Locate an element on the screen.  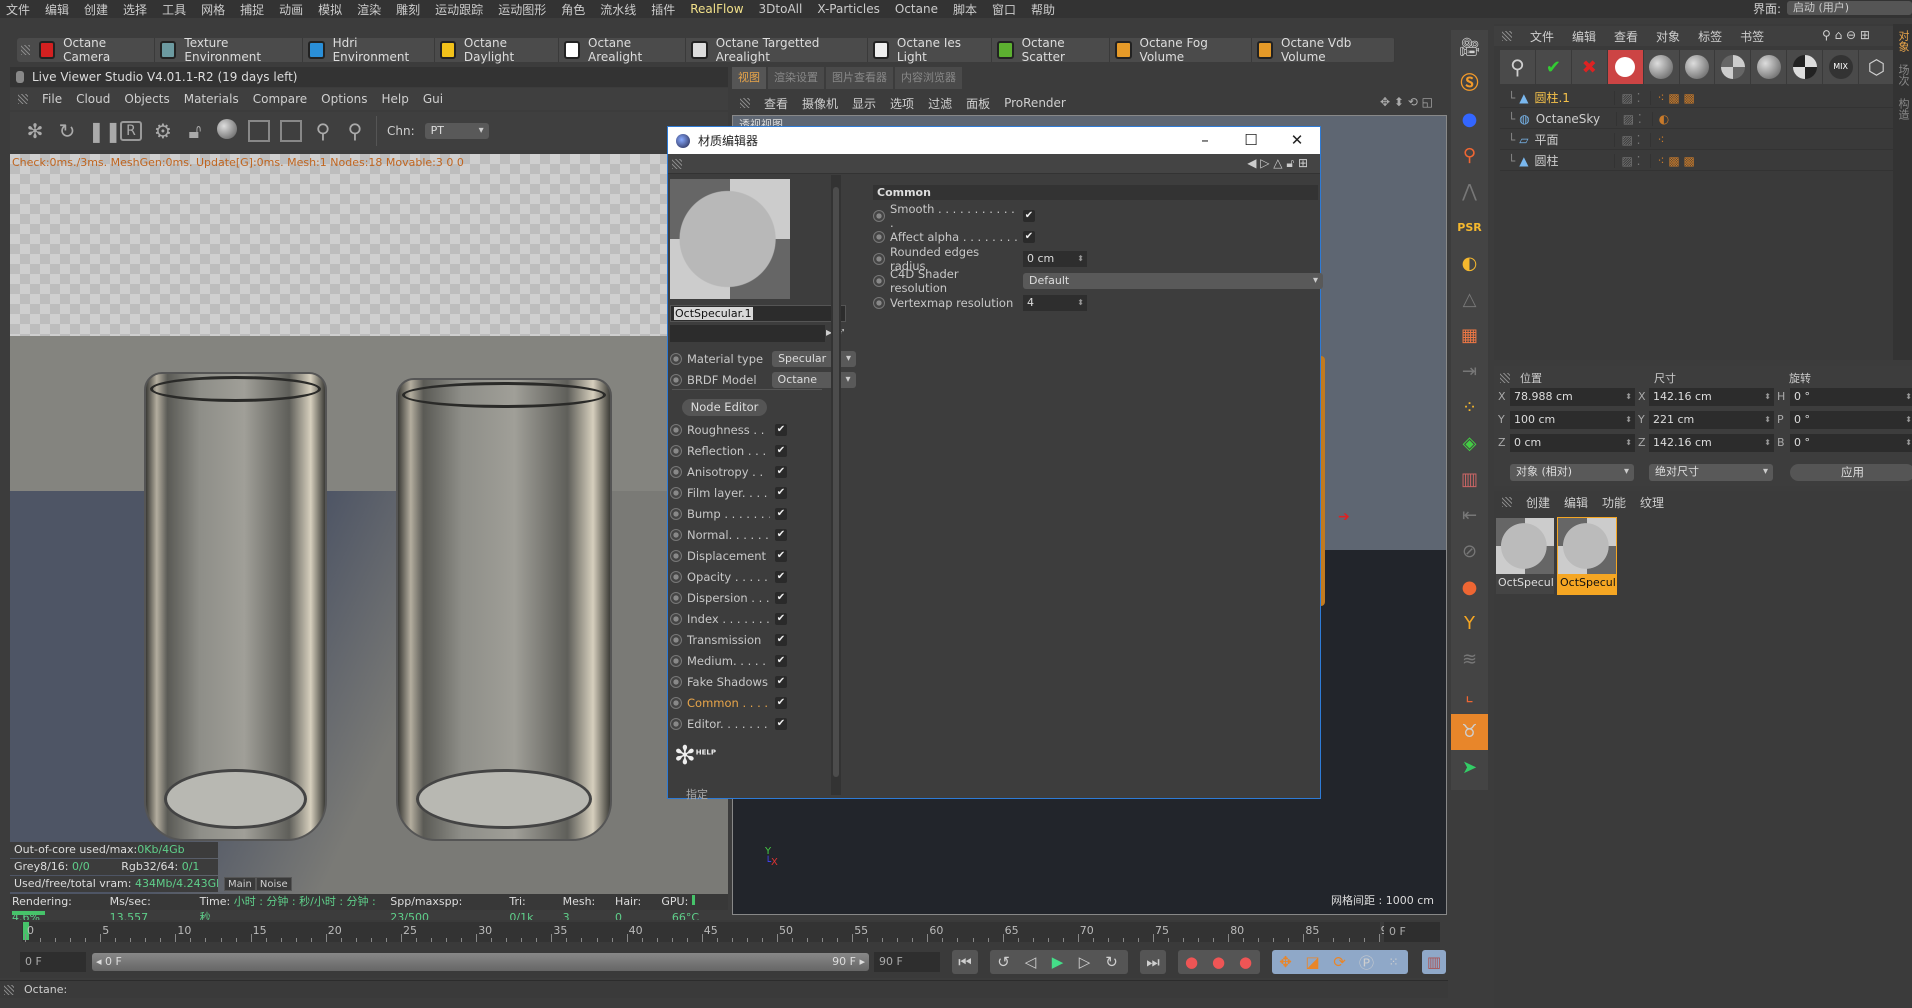
record-icon: ● is located at coordinates (1191, 962).